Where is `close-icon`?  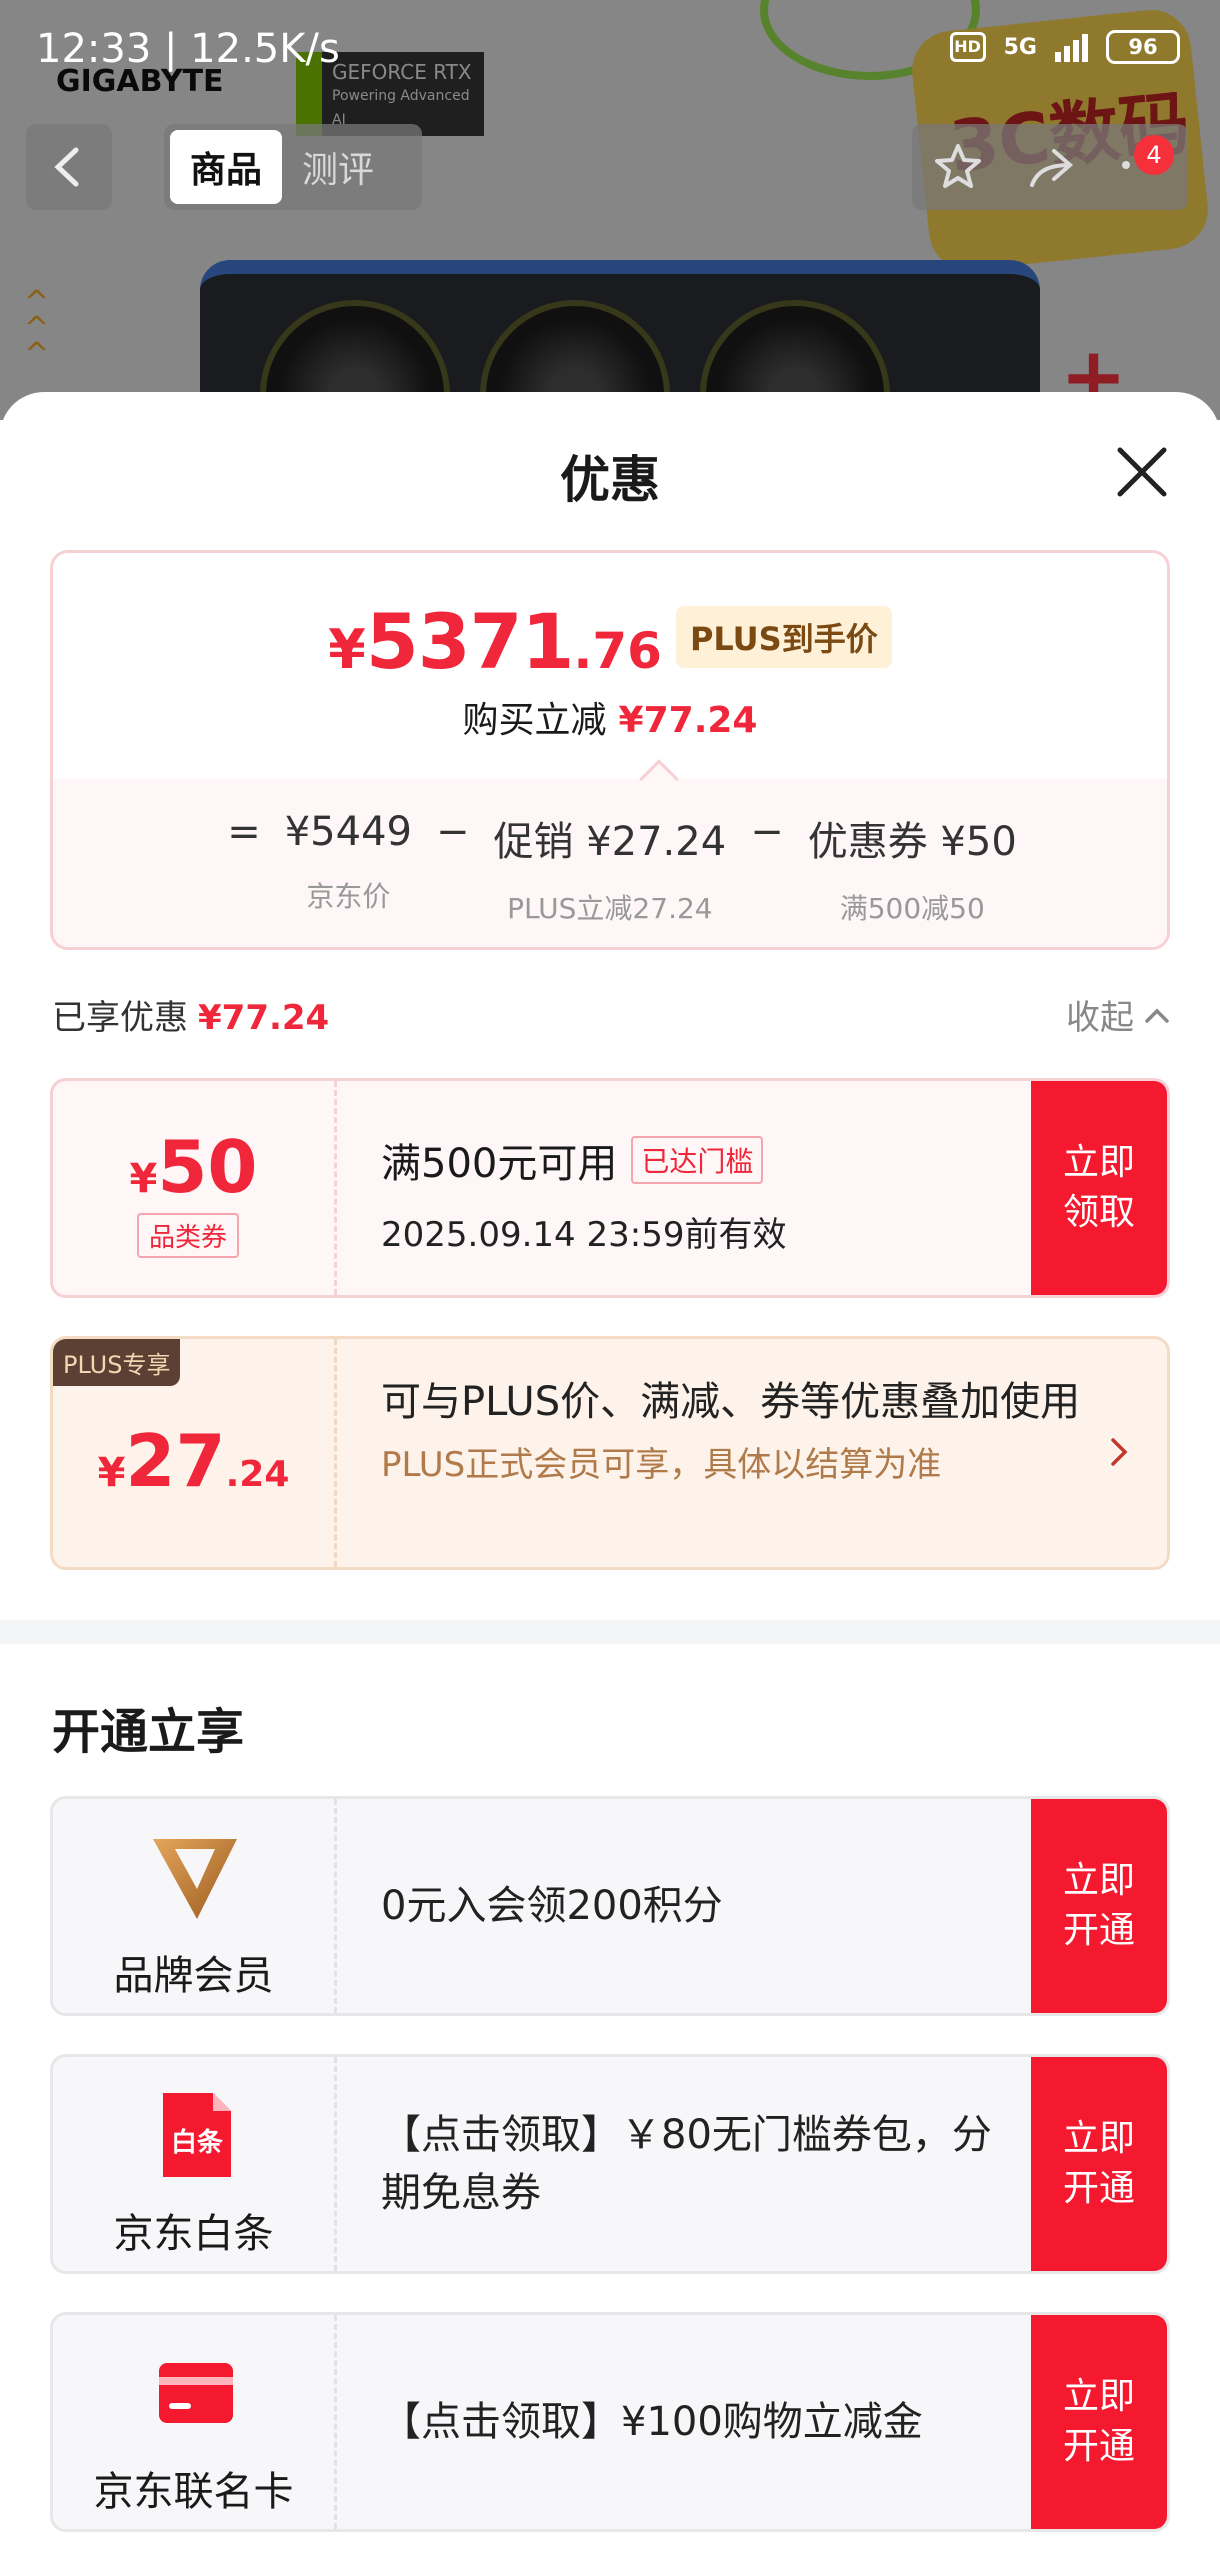
close-icon is located at coordinates (1142, 472).